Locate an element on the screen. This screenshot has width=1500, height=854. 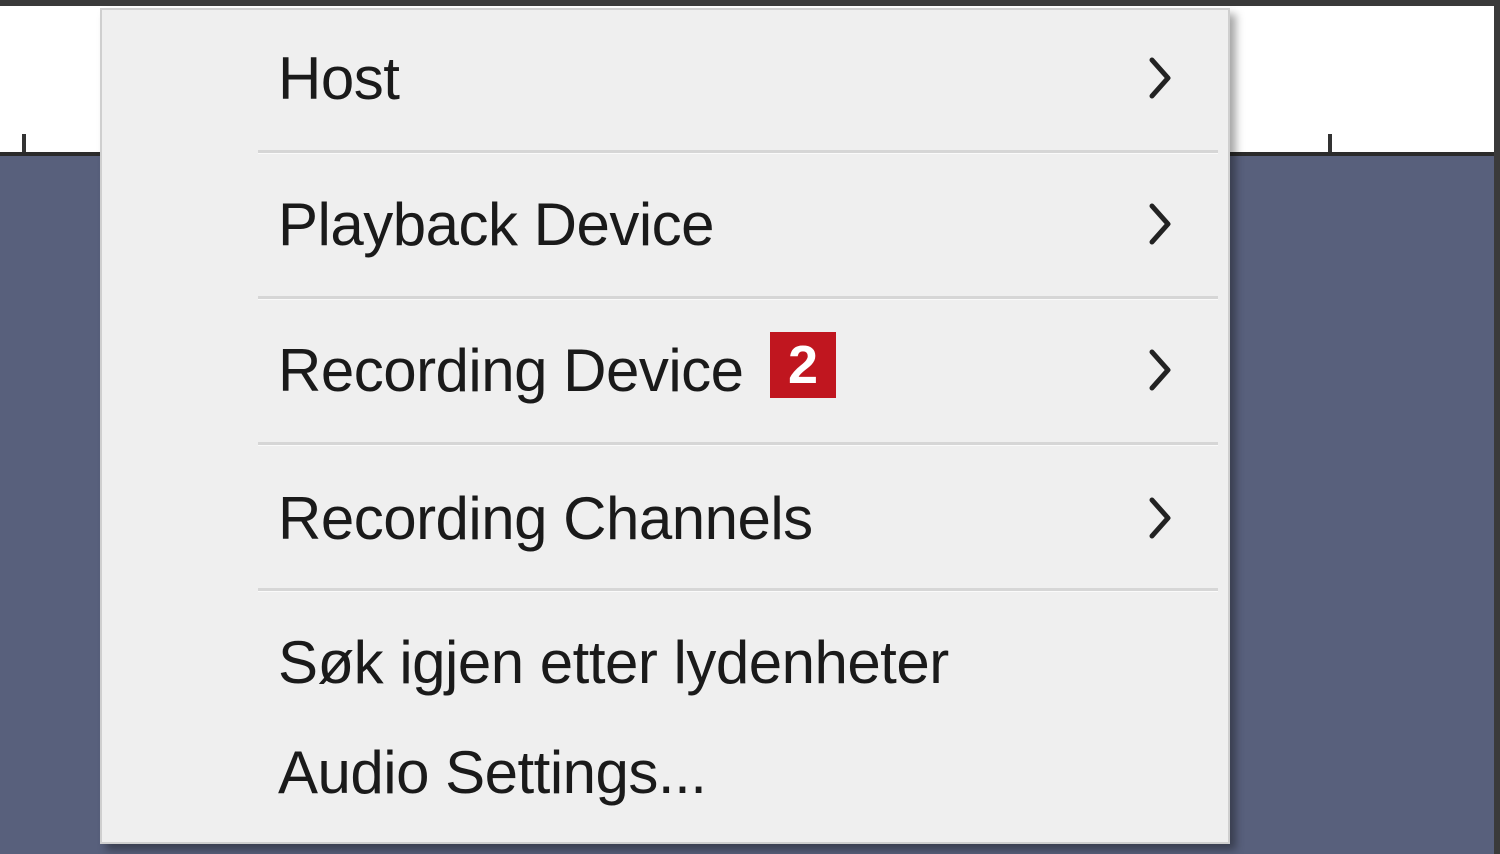
menu-item-rescan-audio-devices: Søk igjen etter lydenheter is located at coordinates (665, 647).